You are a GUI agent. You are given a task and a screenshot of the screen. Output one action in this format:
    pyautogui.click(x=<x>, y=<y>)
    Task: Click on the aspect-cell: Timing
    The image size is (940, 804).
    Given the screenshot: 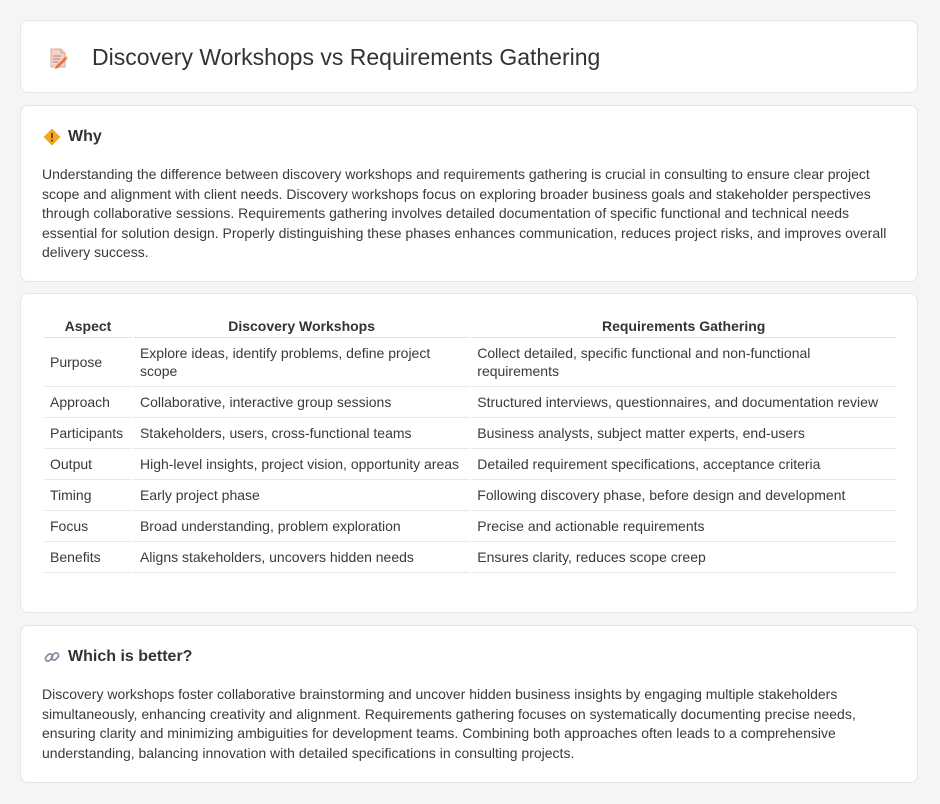 What is the action you would take?
    pyautogui.click(x=88, y=495)
    